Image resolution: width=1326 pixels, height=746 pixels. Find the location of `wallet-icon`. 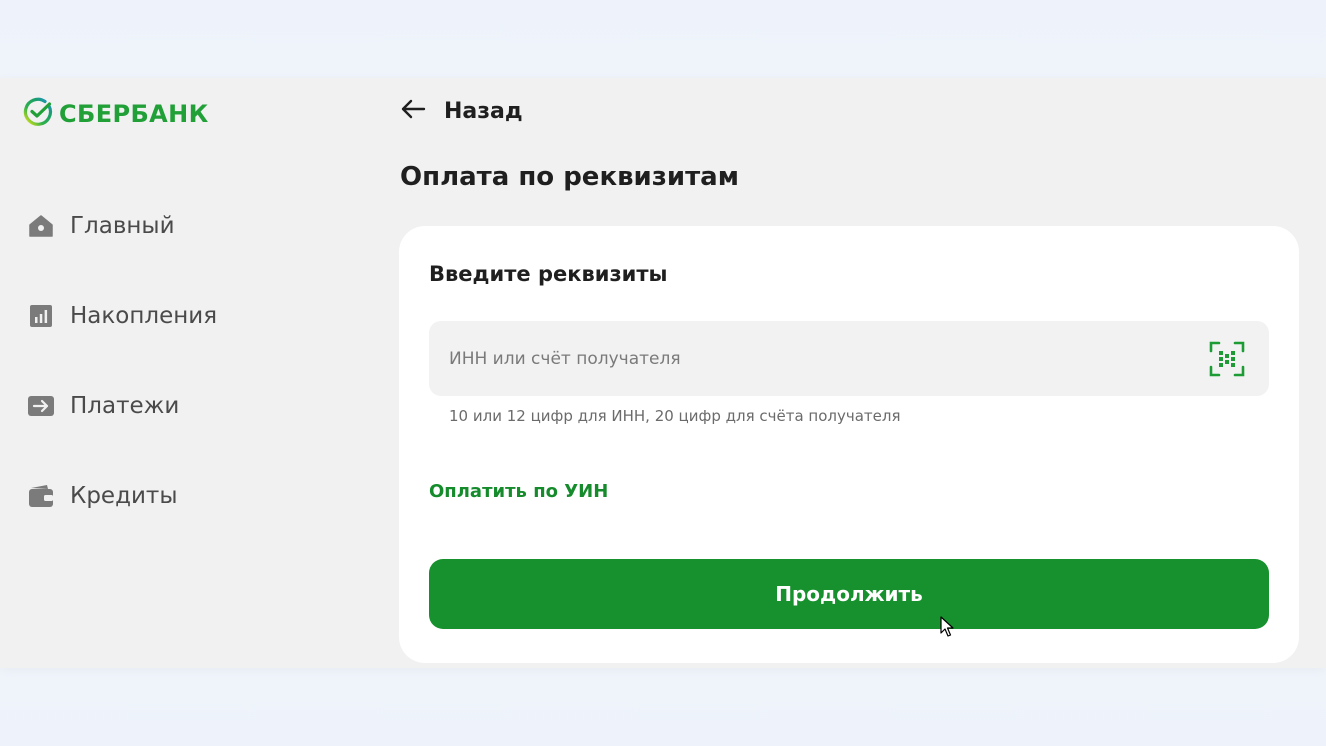

wallet-icon is located at coordinates (41, 496).